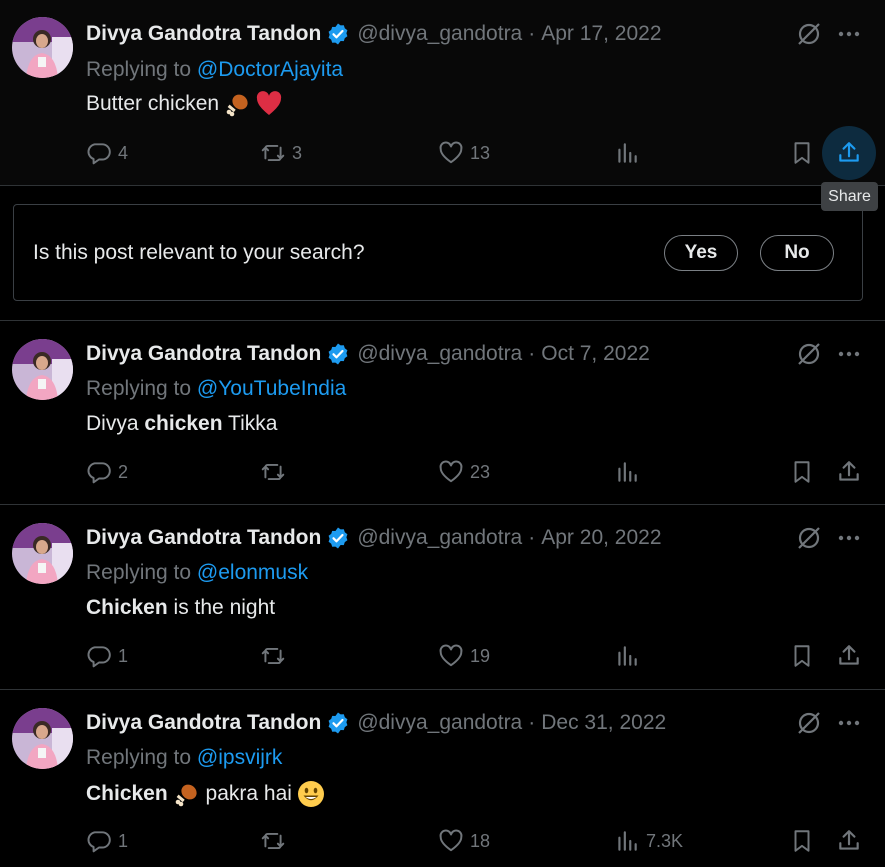 This screenshot has height=867, width=885. What do you see at coordinates (123, 471) in the screenshot?
I see `reply-count: 2` at bounding box center [123, 471].